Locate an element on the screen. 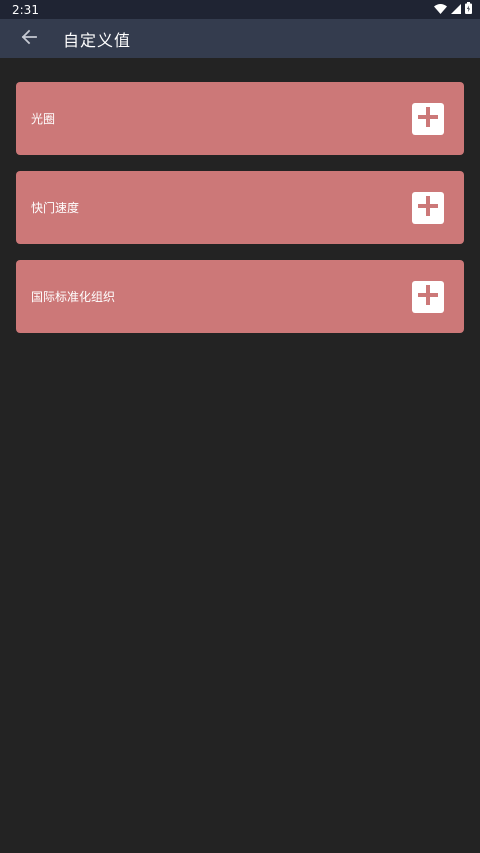 This screenshot has height=853, width=480. card-aperture: 光圈 is located at coordinates (240, 118).